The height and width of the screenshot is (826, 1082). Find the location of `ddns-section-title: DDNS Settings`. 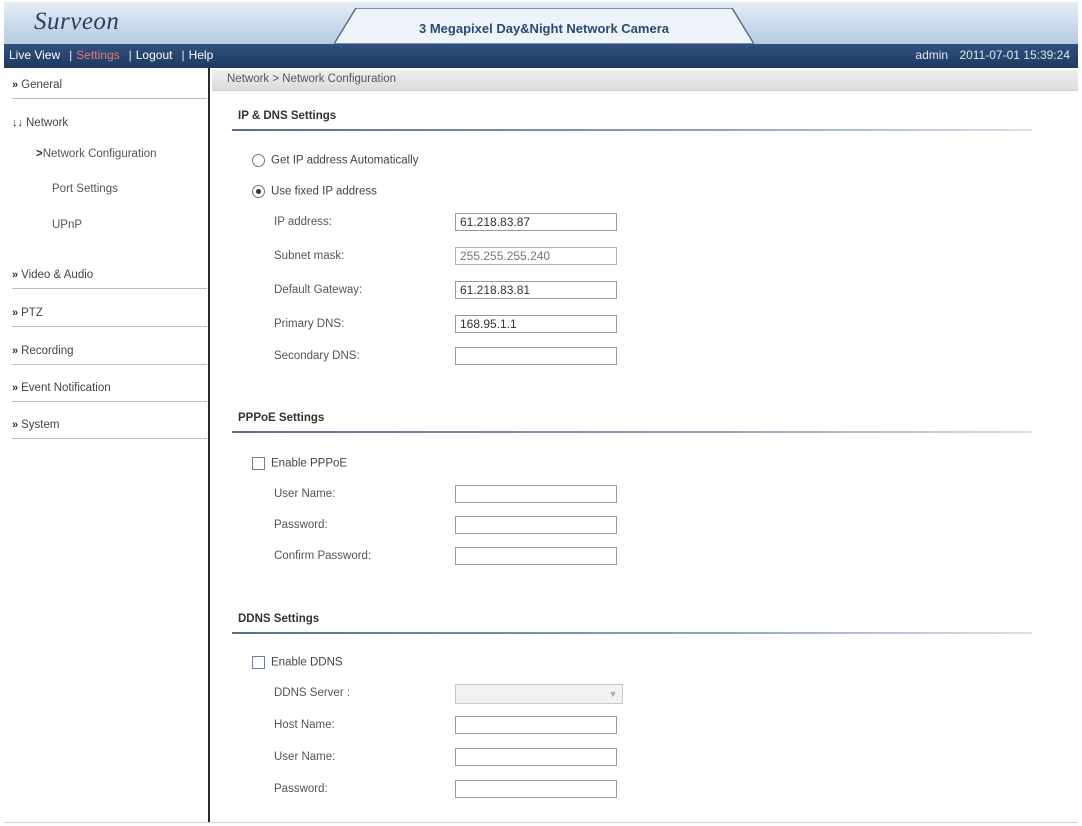

ddns-section-title: DDNS Settings is located at coordinates (279, 619).